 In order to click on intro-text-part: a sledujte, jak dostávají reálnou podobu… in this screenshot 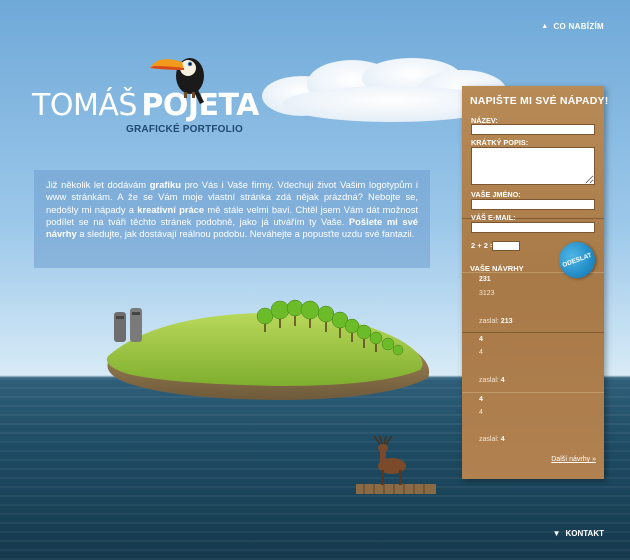, I will do `click(245, 234)`.